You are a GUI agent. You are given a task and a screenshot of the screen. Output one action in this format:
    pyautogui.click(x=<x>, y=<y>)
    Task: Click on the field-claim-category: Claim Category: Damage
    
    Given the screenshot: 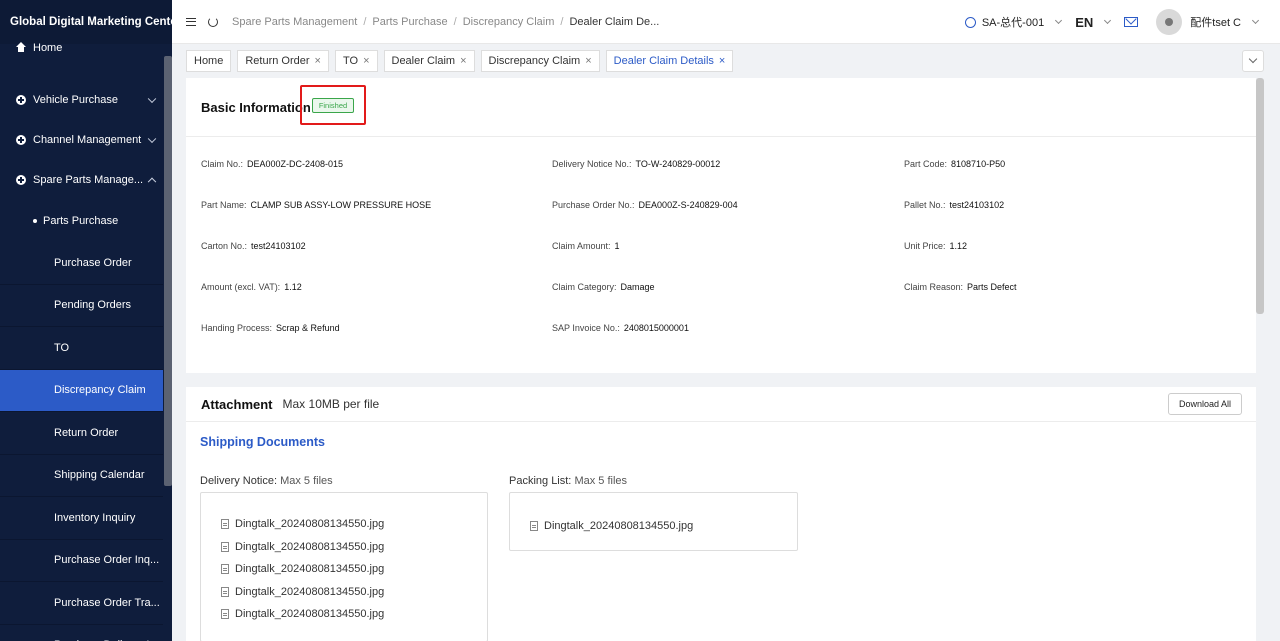 What is the action you would take?
    pyautogui.click(x=603, y=287)
    